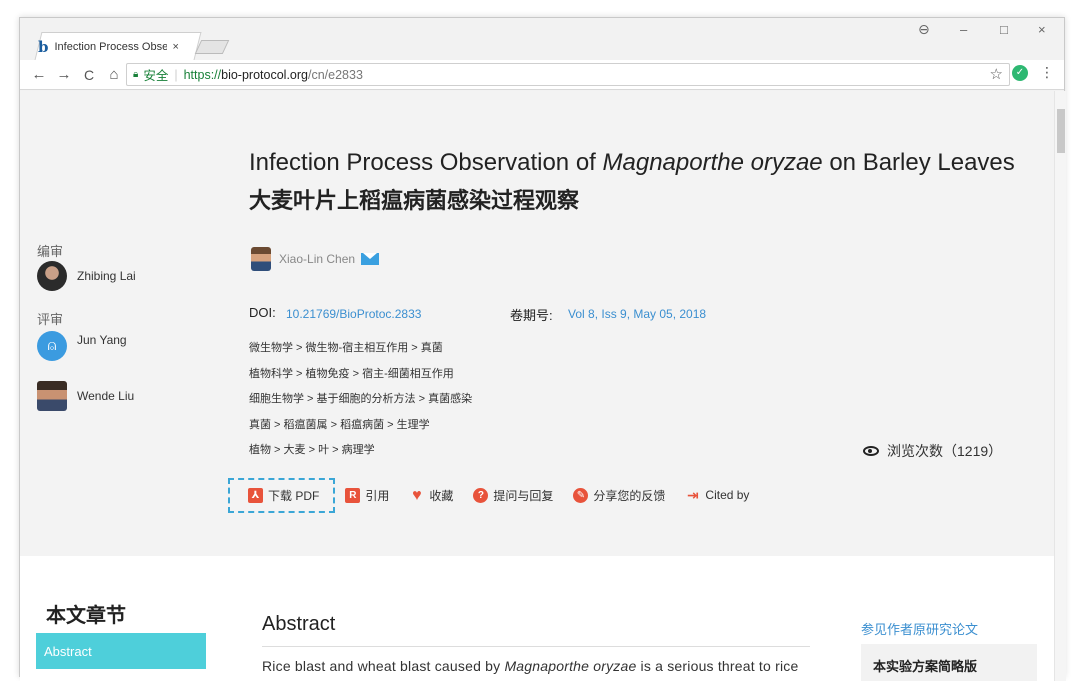 The height and width of the screenshot is (681, 1080). I want to click on home-button: ⌂, so click(114, 74).